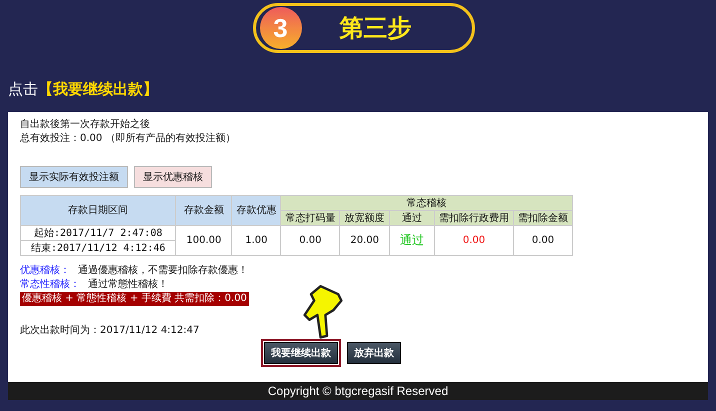  I want to click on column-header: 存款金额, so click(204, 211).